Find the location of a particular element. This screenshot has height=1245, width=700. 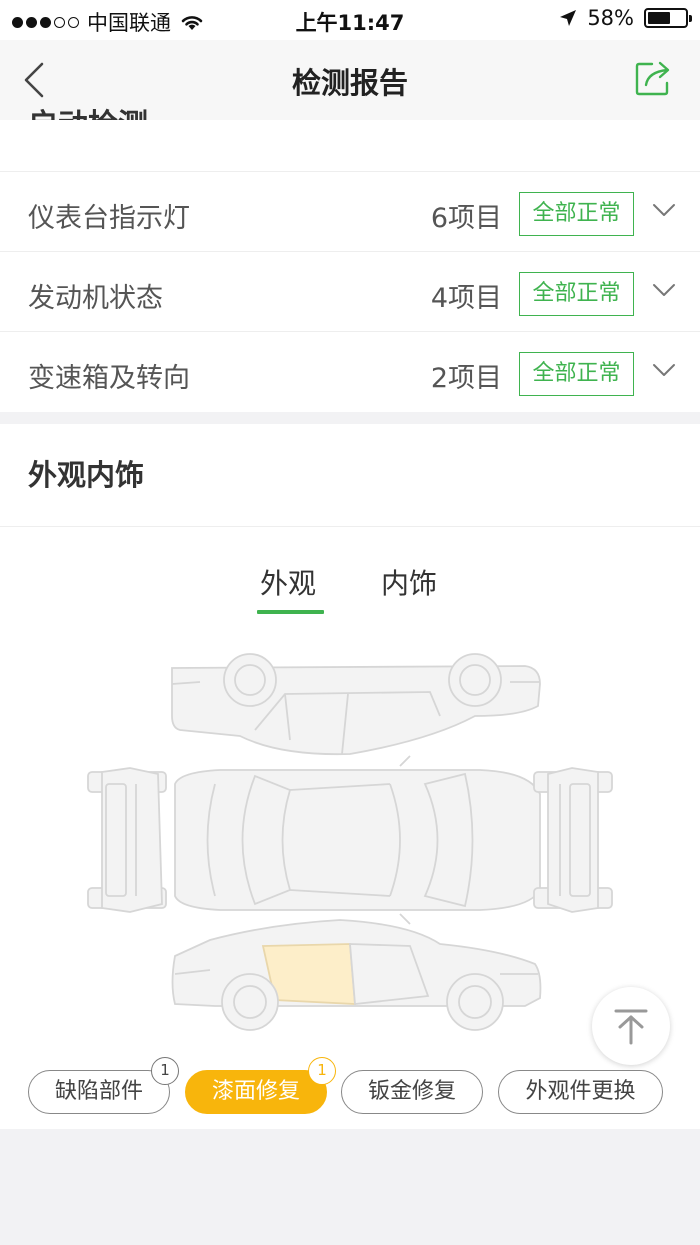

check-row-count: 2项目 is located at coordinates (466, 378).